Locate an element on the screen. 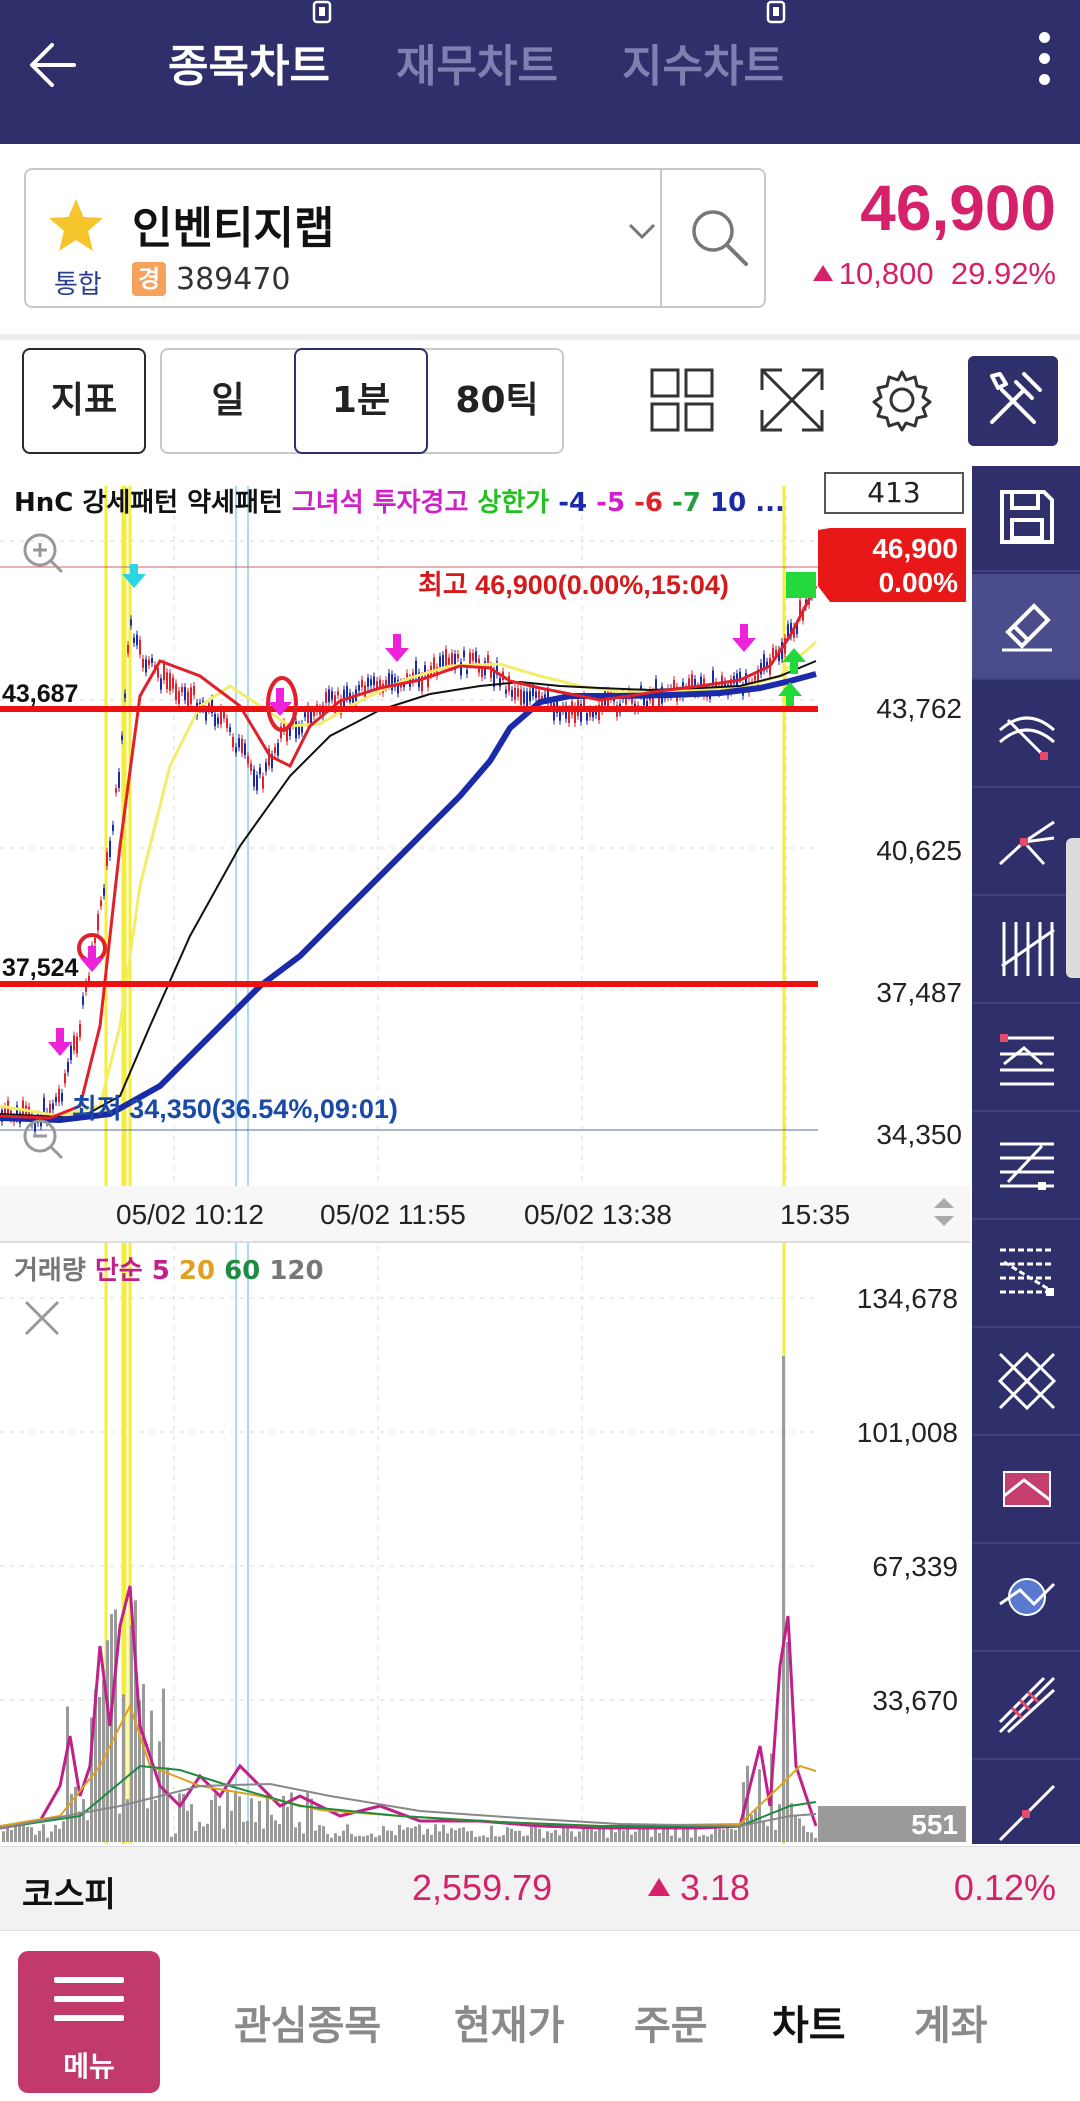  period-1min-button: 1분 is located at coordinates (361, 401).